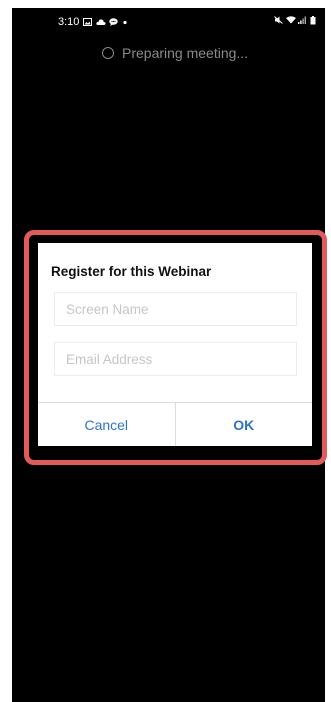 This screenshot has height=702, width=331. Describe the element at coordinates (108, 53) in the screenshot. I see `spinner-icon` at that location.